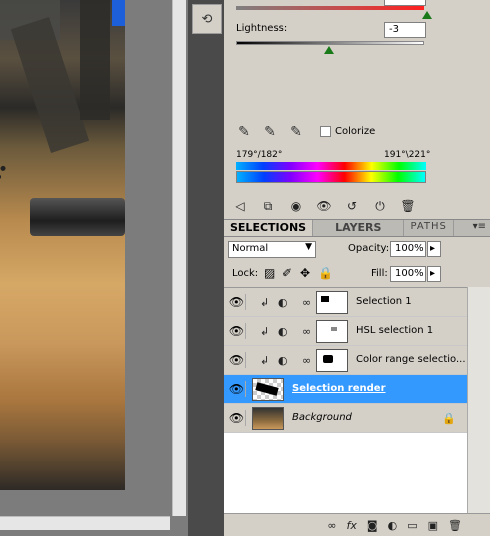  I want to click on hue-range-right-value: 191°\221°, so click(407, 155).